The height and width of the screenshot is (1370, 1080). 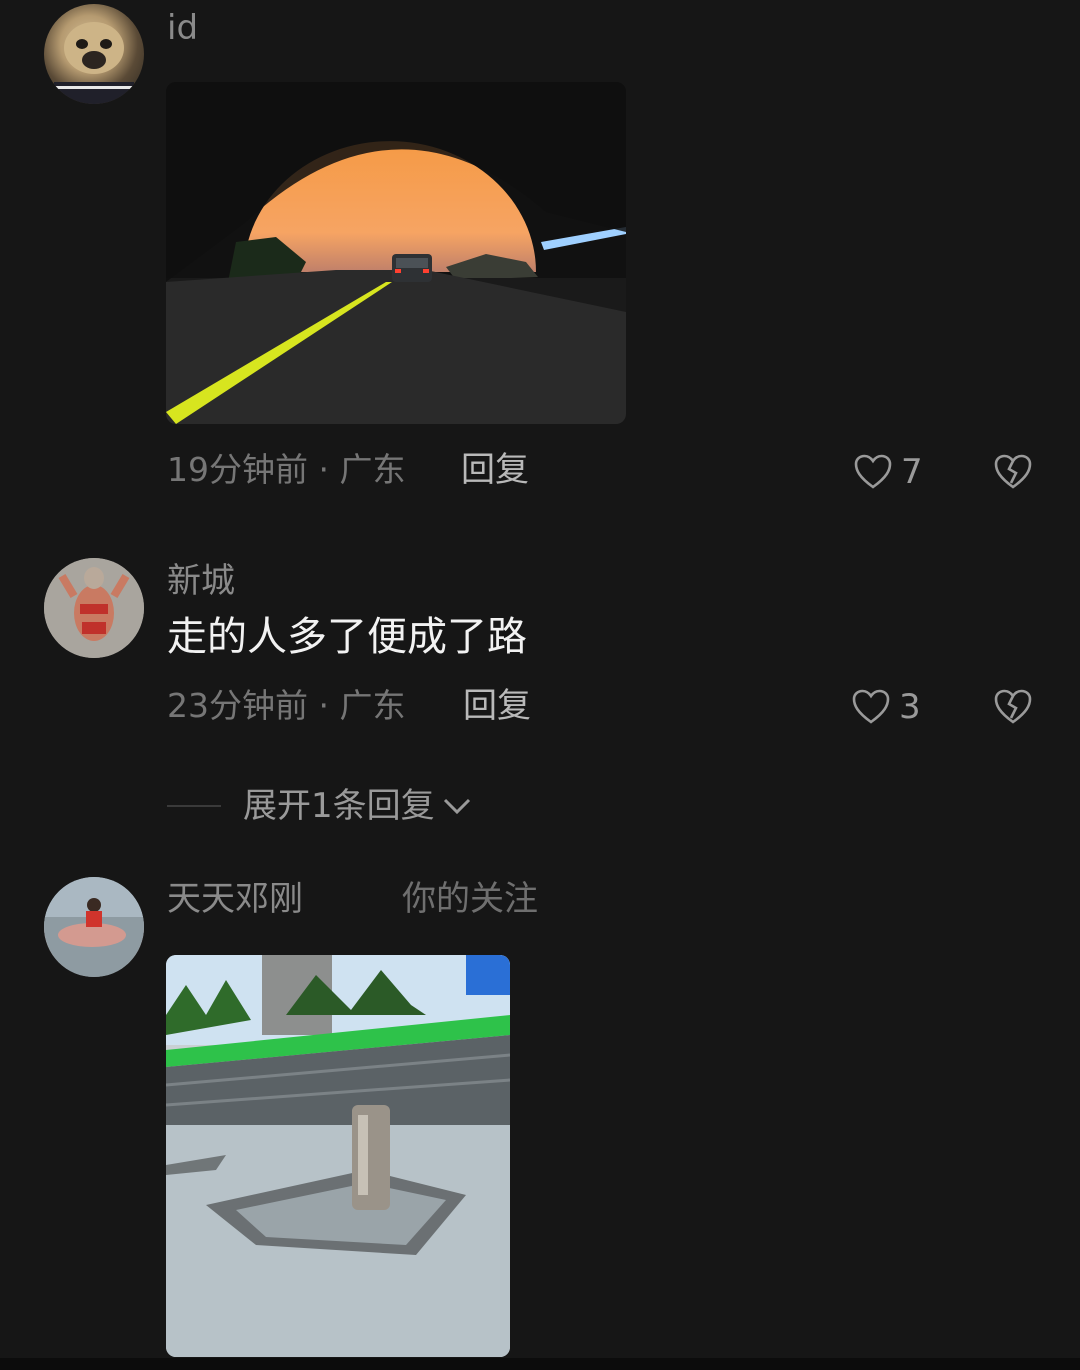 I want to click on following-tag: 你的关注, so click(x=470, y=899).